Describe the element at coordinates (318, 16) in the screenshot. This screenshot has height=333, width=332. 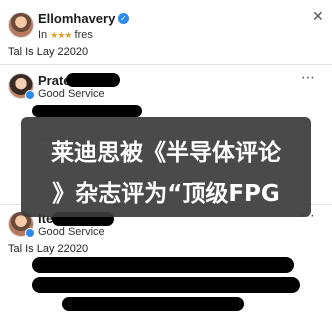
I see `close-icon: ✕` at that location.